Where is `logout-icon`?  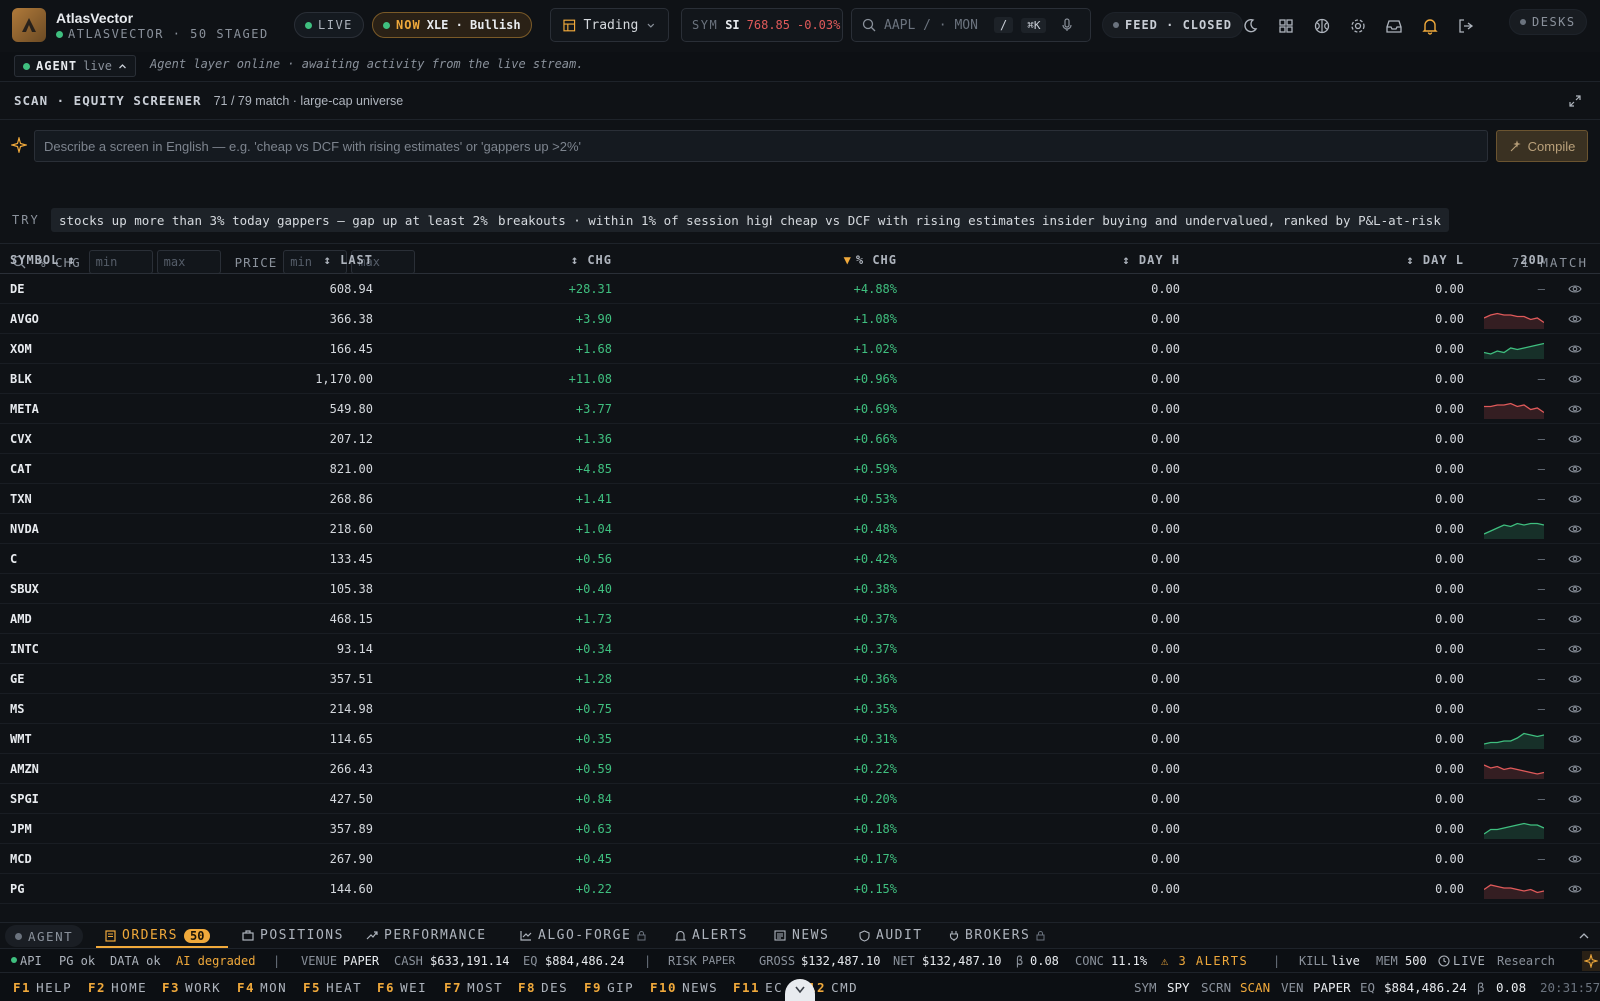
logout-icon is located at coordinates (1466, 26).